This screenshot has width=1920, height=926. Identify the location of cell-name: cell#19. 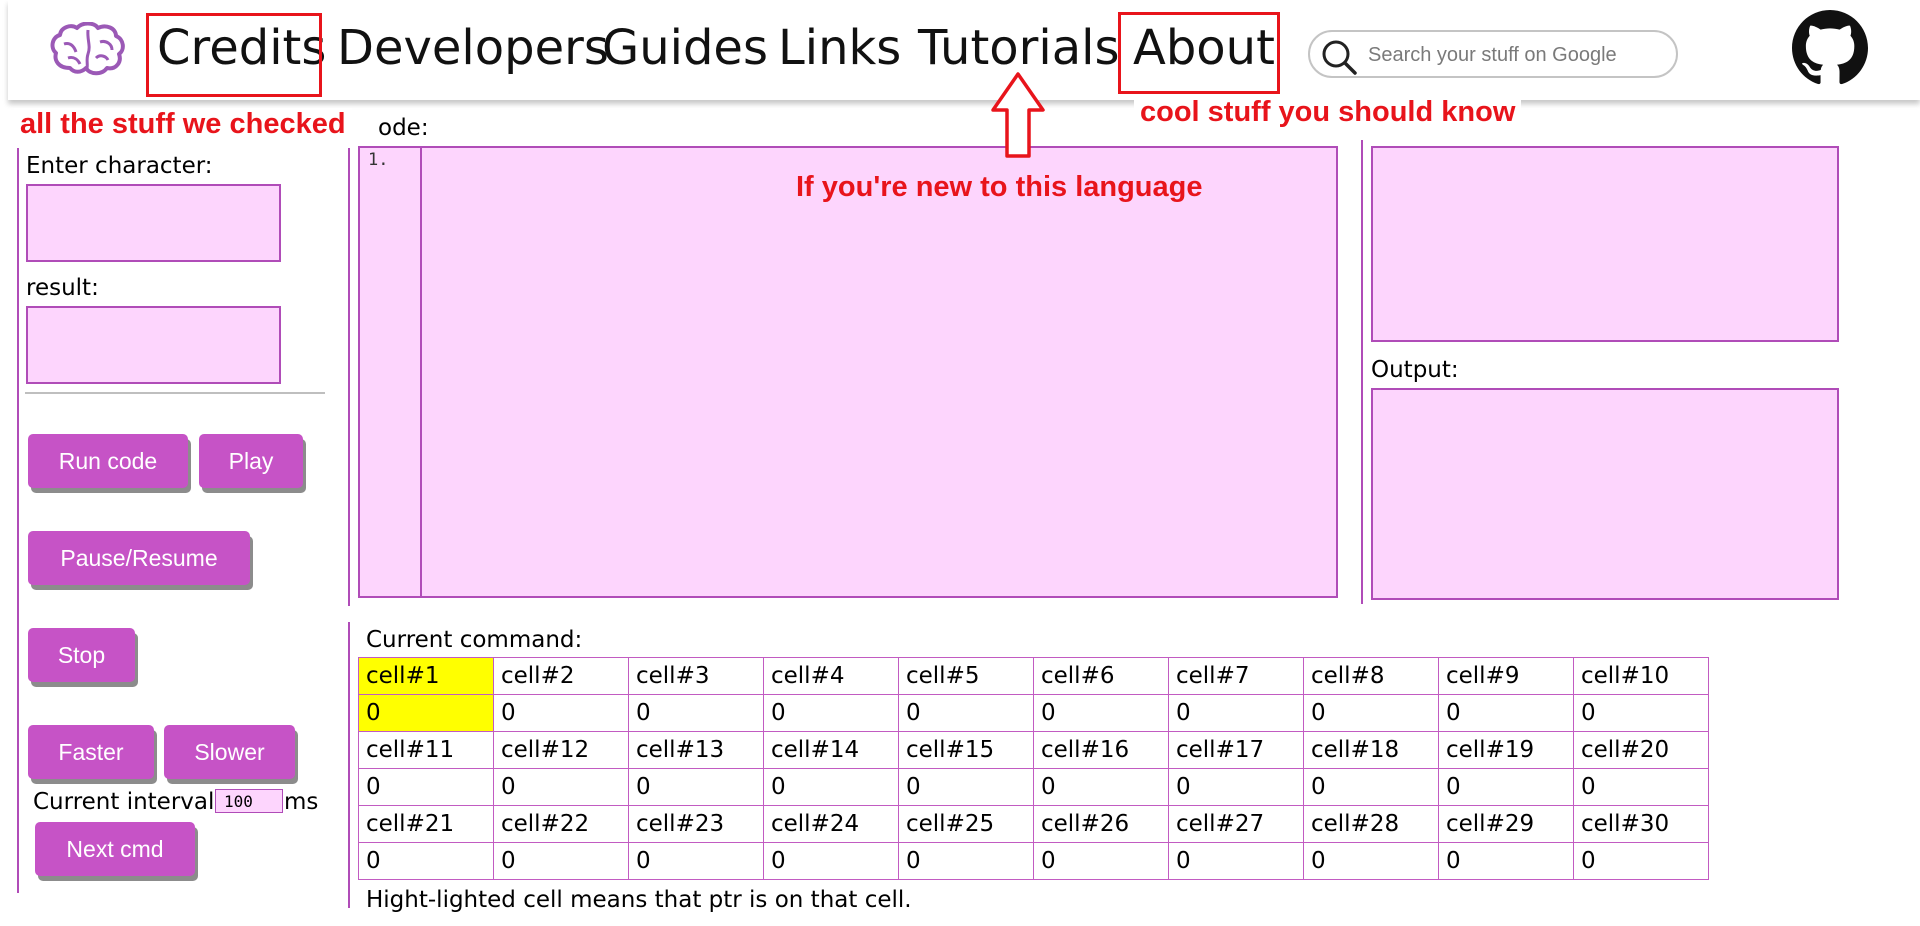
(1506, 750).